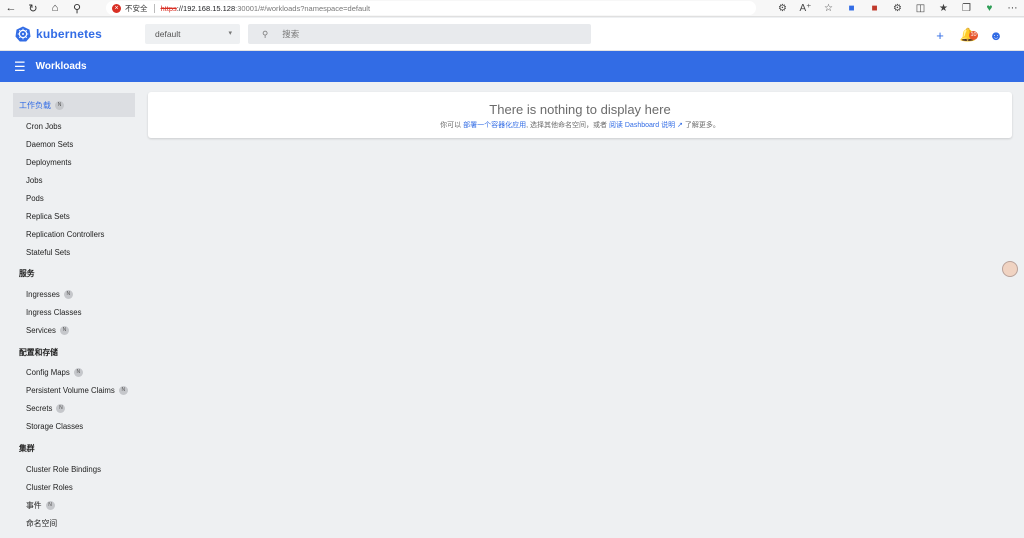 The image size is (1024, 538). I want to click on extension-red-icon: ■, so click(874, 8).